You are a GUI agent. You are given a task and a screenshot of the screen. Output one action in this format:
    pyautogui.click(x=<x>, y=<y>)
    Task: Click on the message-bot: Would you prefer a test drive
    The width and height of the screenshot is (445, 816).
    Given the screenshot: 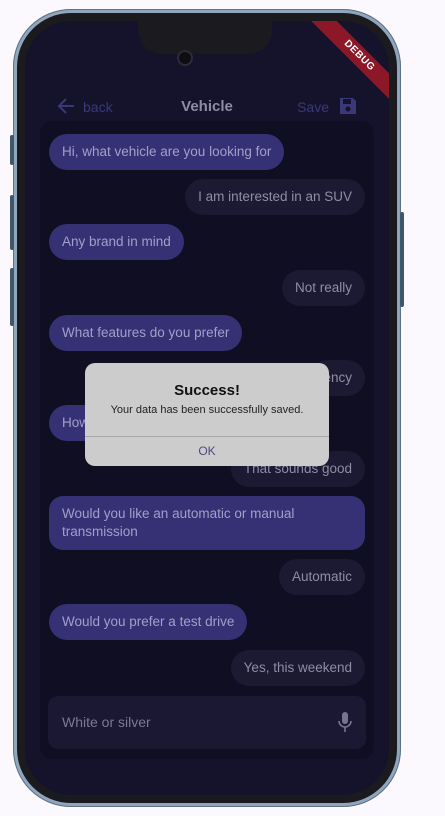 What is the action you would take?
    pyautogui.click(x=148, y=622)
    